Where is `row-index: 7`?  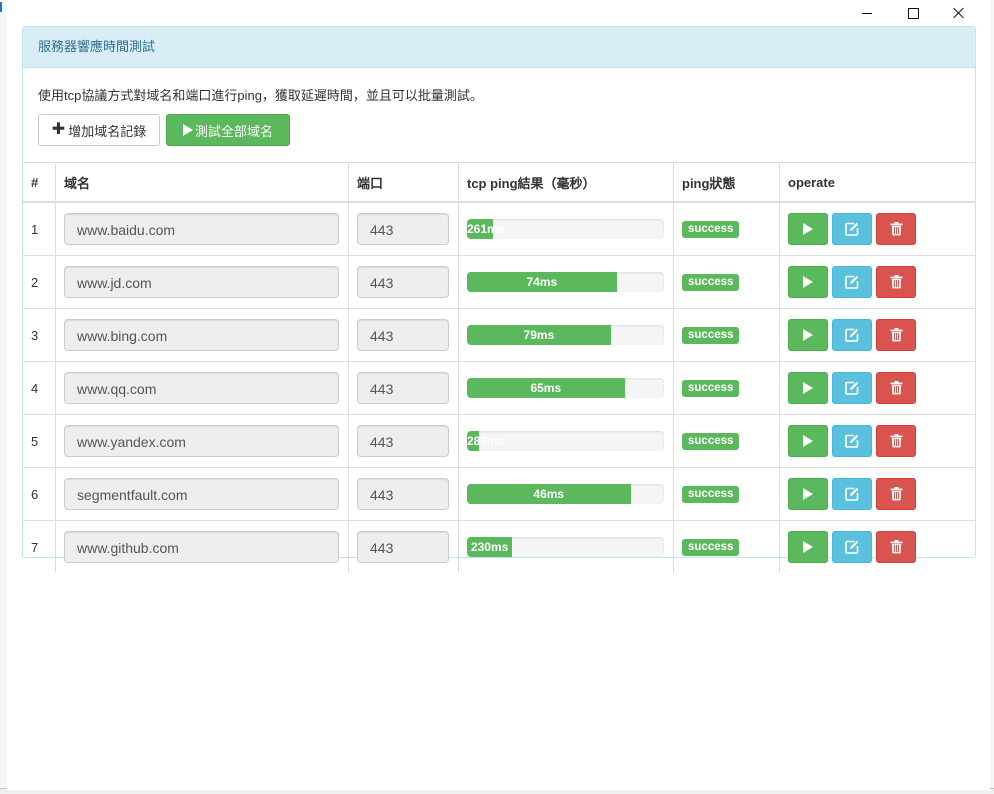
row-index: 7 is located at coordinates (35, 547).